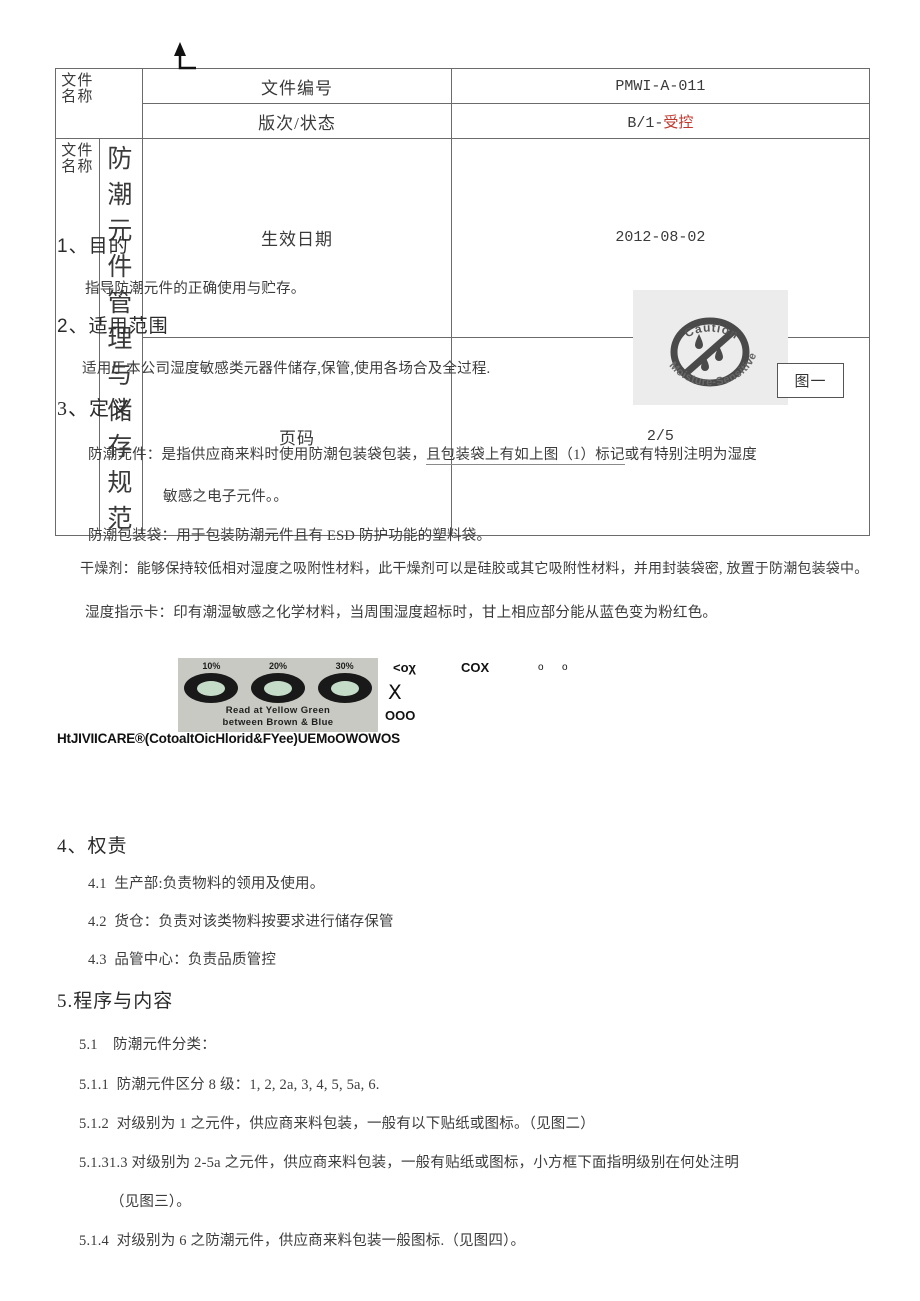 Image resolution: width=920 pixels, height=1301 pixels. Describe the element at coordinates (83, 88) in the screenshot. I see `doc-name-col-right: 件称` at that location.